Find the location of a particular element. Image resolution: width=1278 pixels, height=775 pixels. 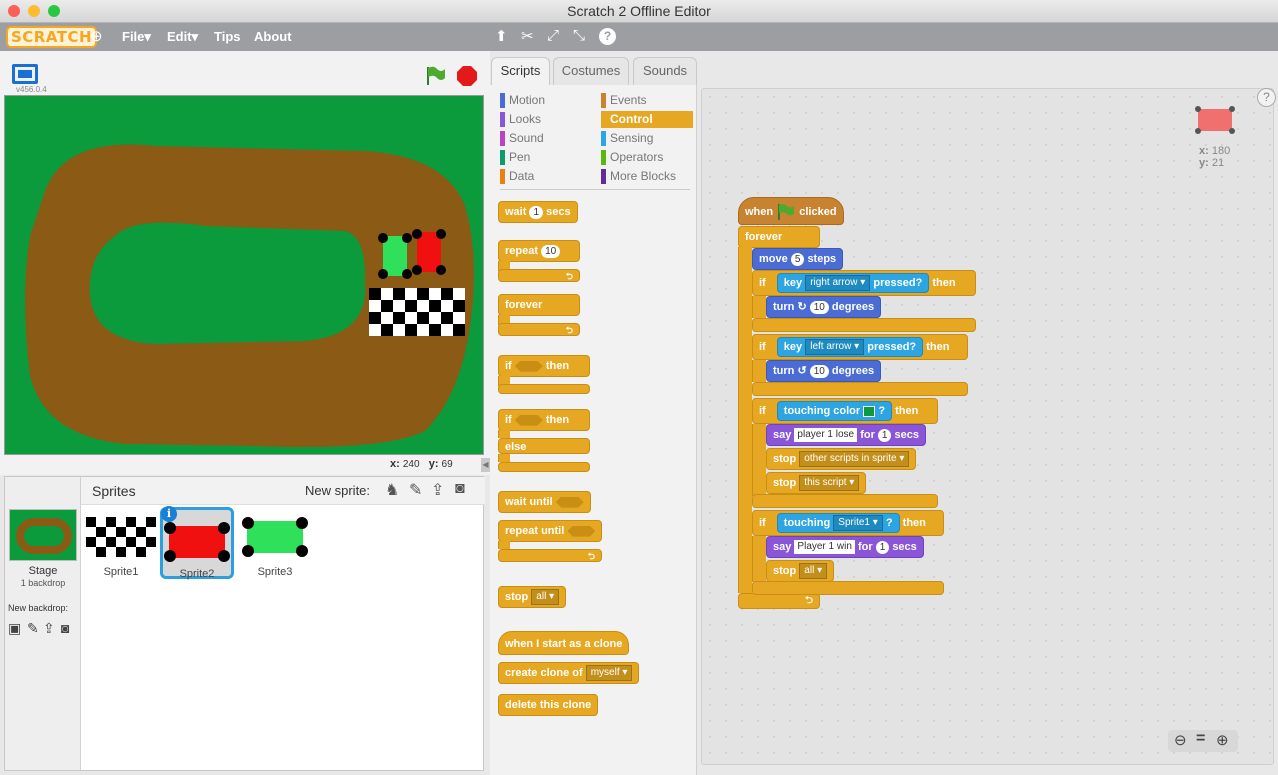

stop-this-script-block: stop this script ▾ is located at coordinates (816, 483).